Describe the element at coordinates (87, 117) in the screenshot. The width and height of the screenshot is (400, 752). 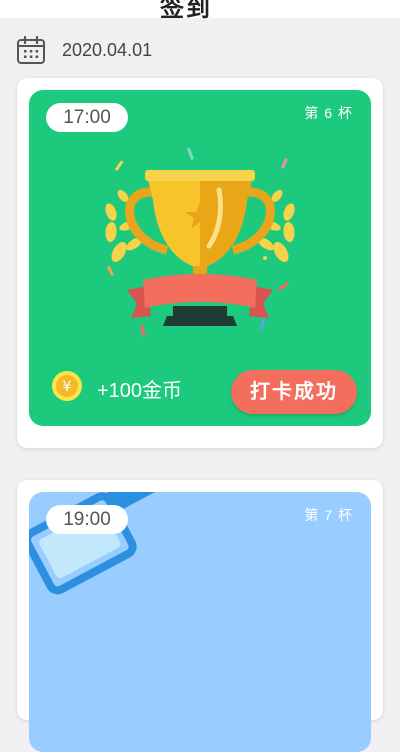
I see `time-badge: 17:00` at that location.